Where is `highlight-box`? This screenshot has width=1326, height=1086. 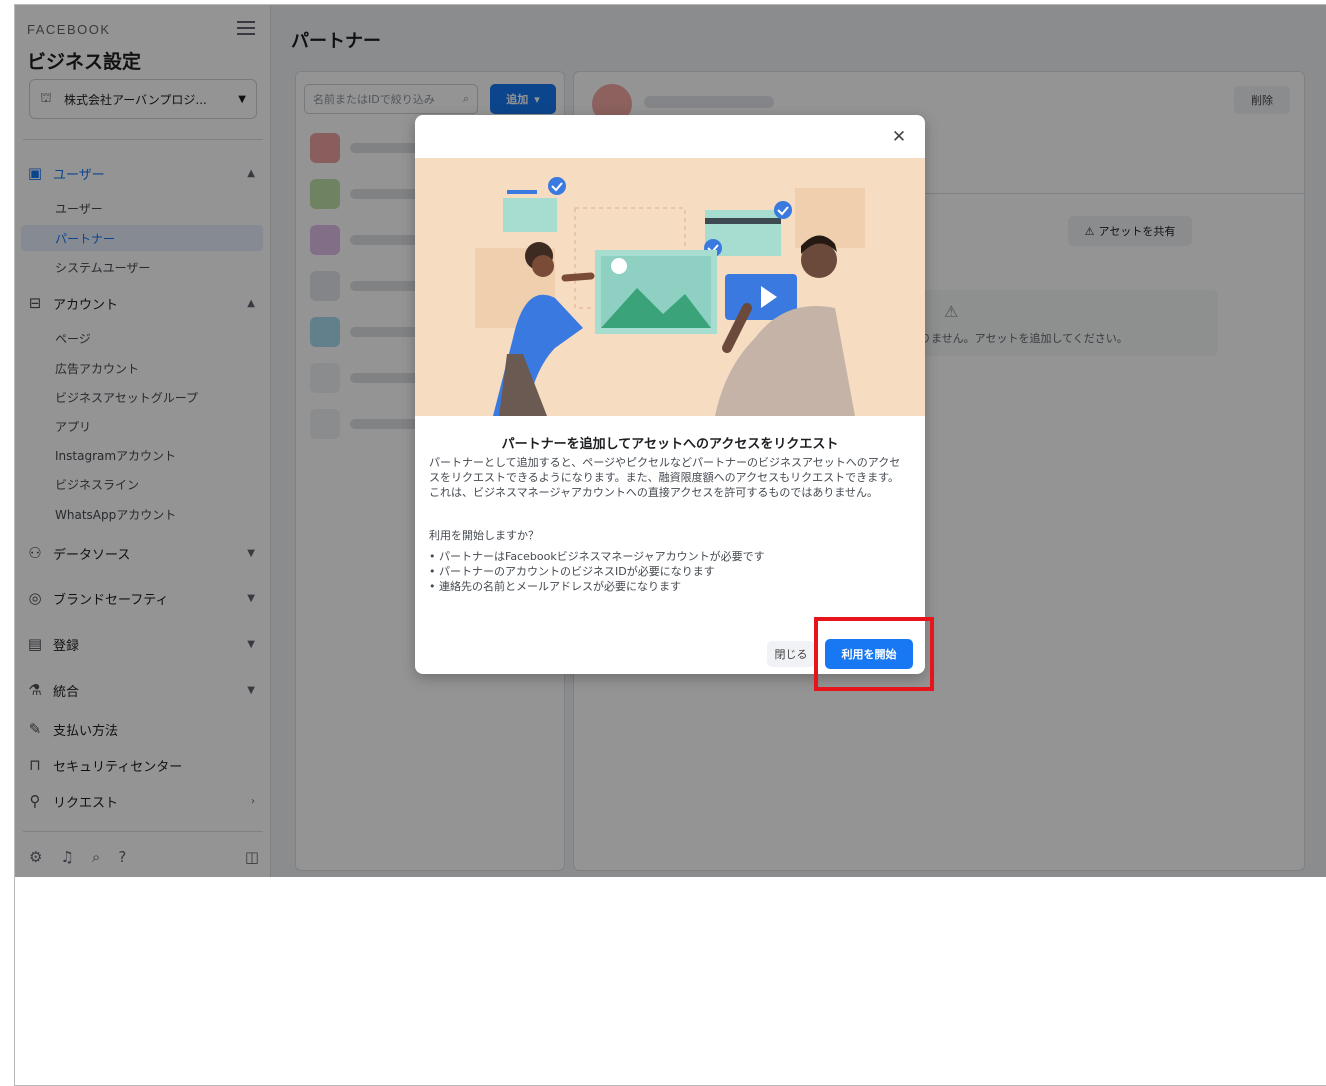 highlight-box is located at coordinates (874, 654).